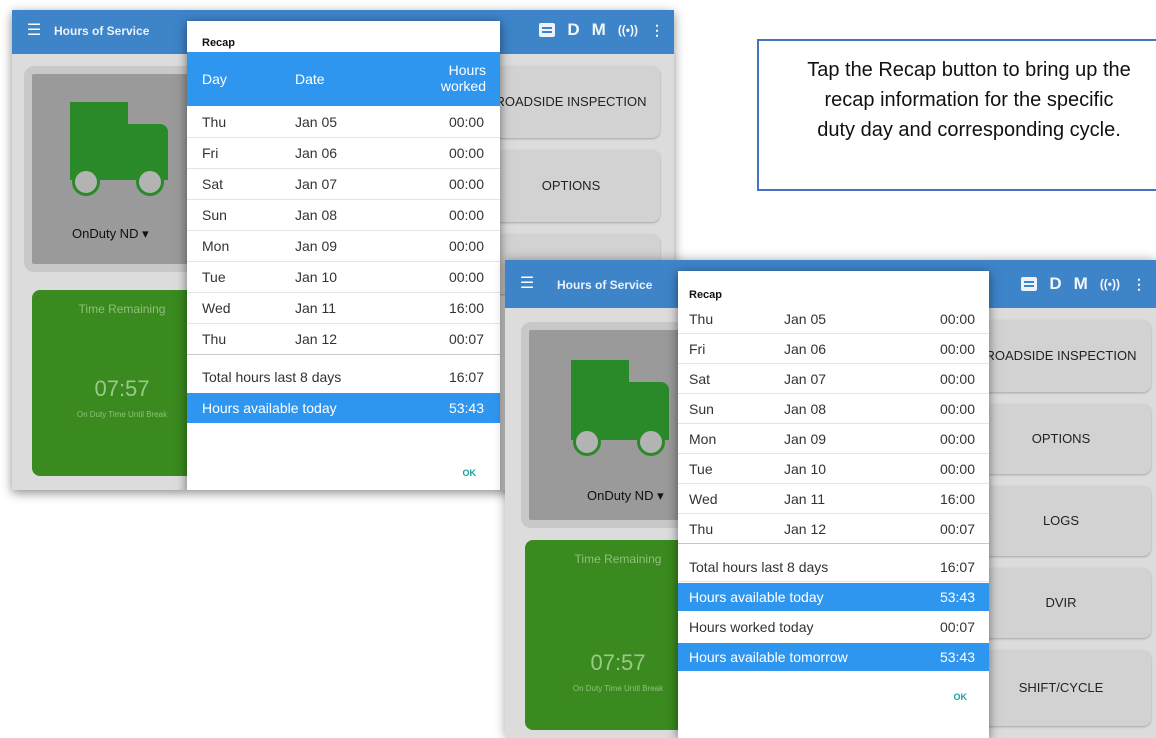 The height and width of the screenshot is (738, 1156). Describe the element at coordinates (122, 414) in the screenshot. I see `time-remaining-subtitle: On Duty Time Until Break` at that location.